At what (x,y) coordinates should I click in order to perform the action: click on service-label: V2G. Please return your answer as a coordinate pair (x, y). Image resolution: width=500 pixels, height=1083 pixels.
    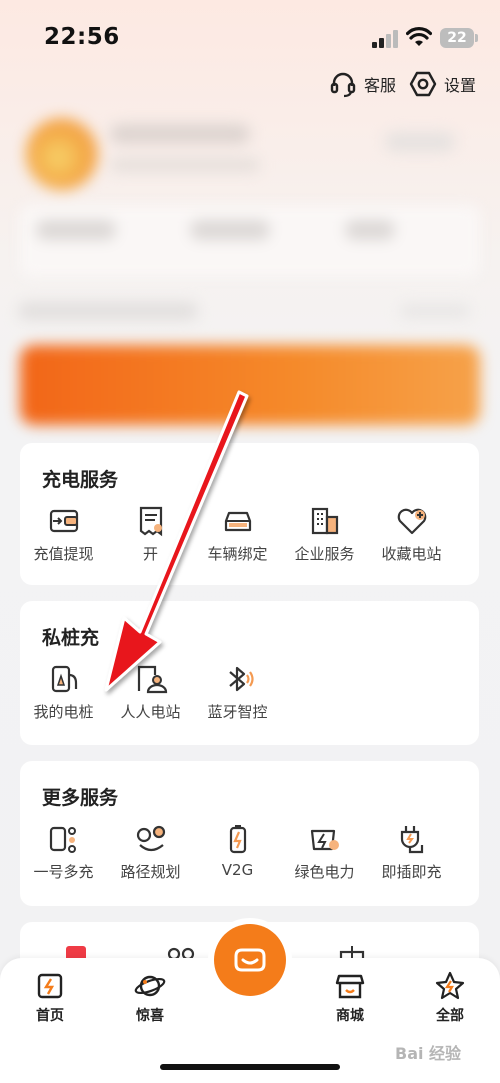
    Looking at the image, I should click on (237, 870).